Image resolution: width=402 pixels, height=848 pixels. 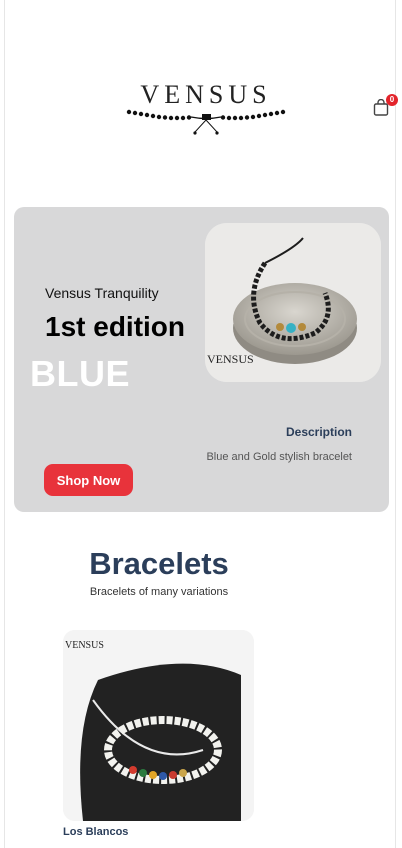 I want to click on hero-product-image: VENSUS, so click(x=293, y=302).